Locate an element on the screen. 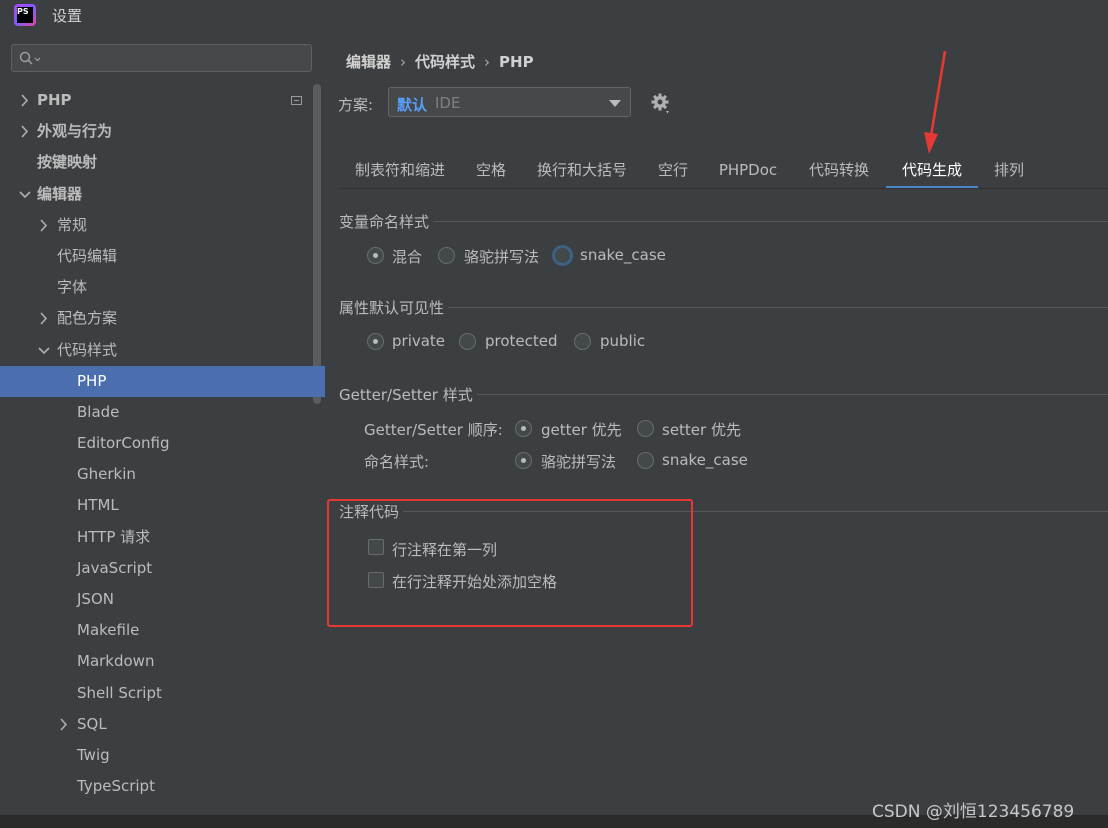 The image size is (1108, 828). sidebar-item-code-editing: 代码编辑 is located at coordinates (162, 256).